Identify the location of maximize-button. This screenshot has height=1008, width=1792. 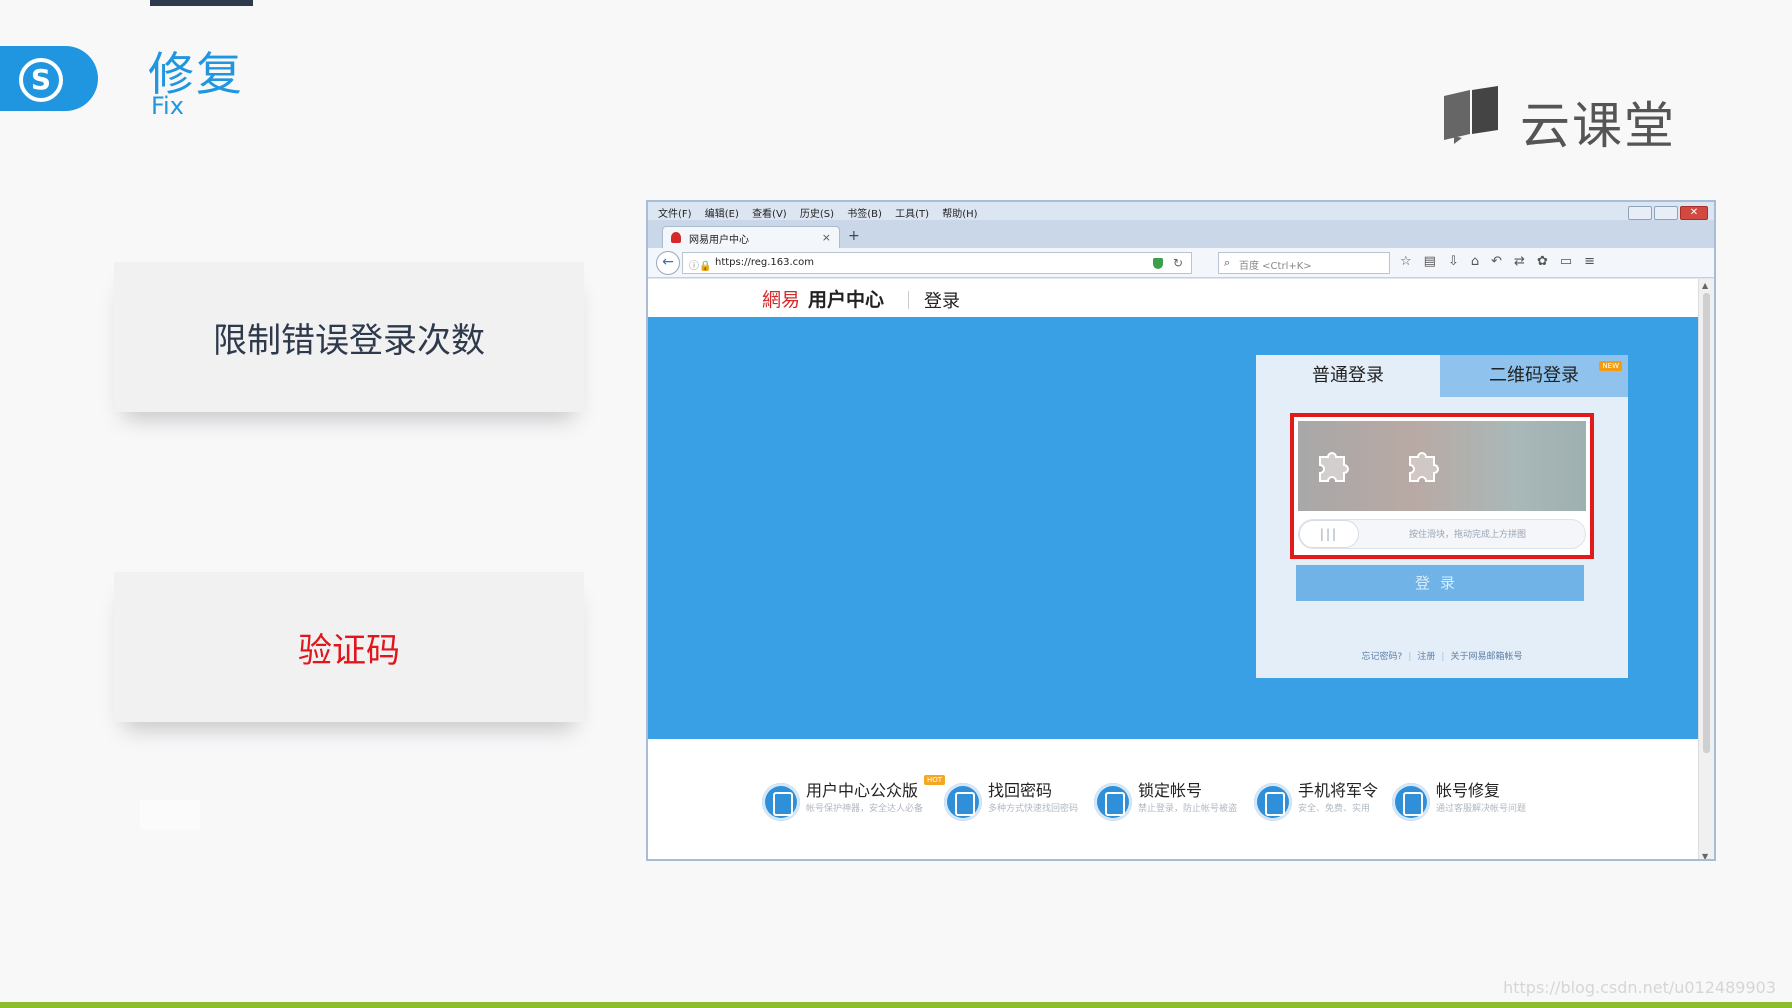
(1666, 213).